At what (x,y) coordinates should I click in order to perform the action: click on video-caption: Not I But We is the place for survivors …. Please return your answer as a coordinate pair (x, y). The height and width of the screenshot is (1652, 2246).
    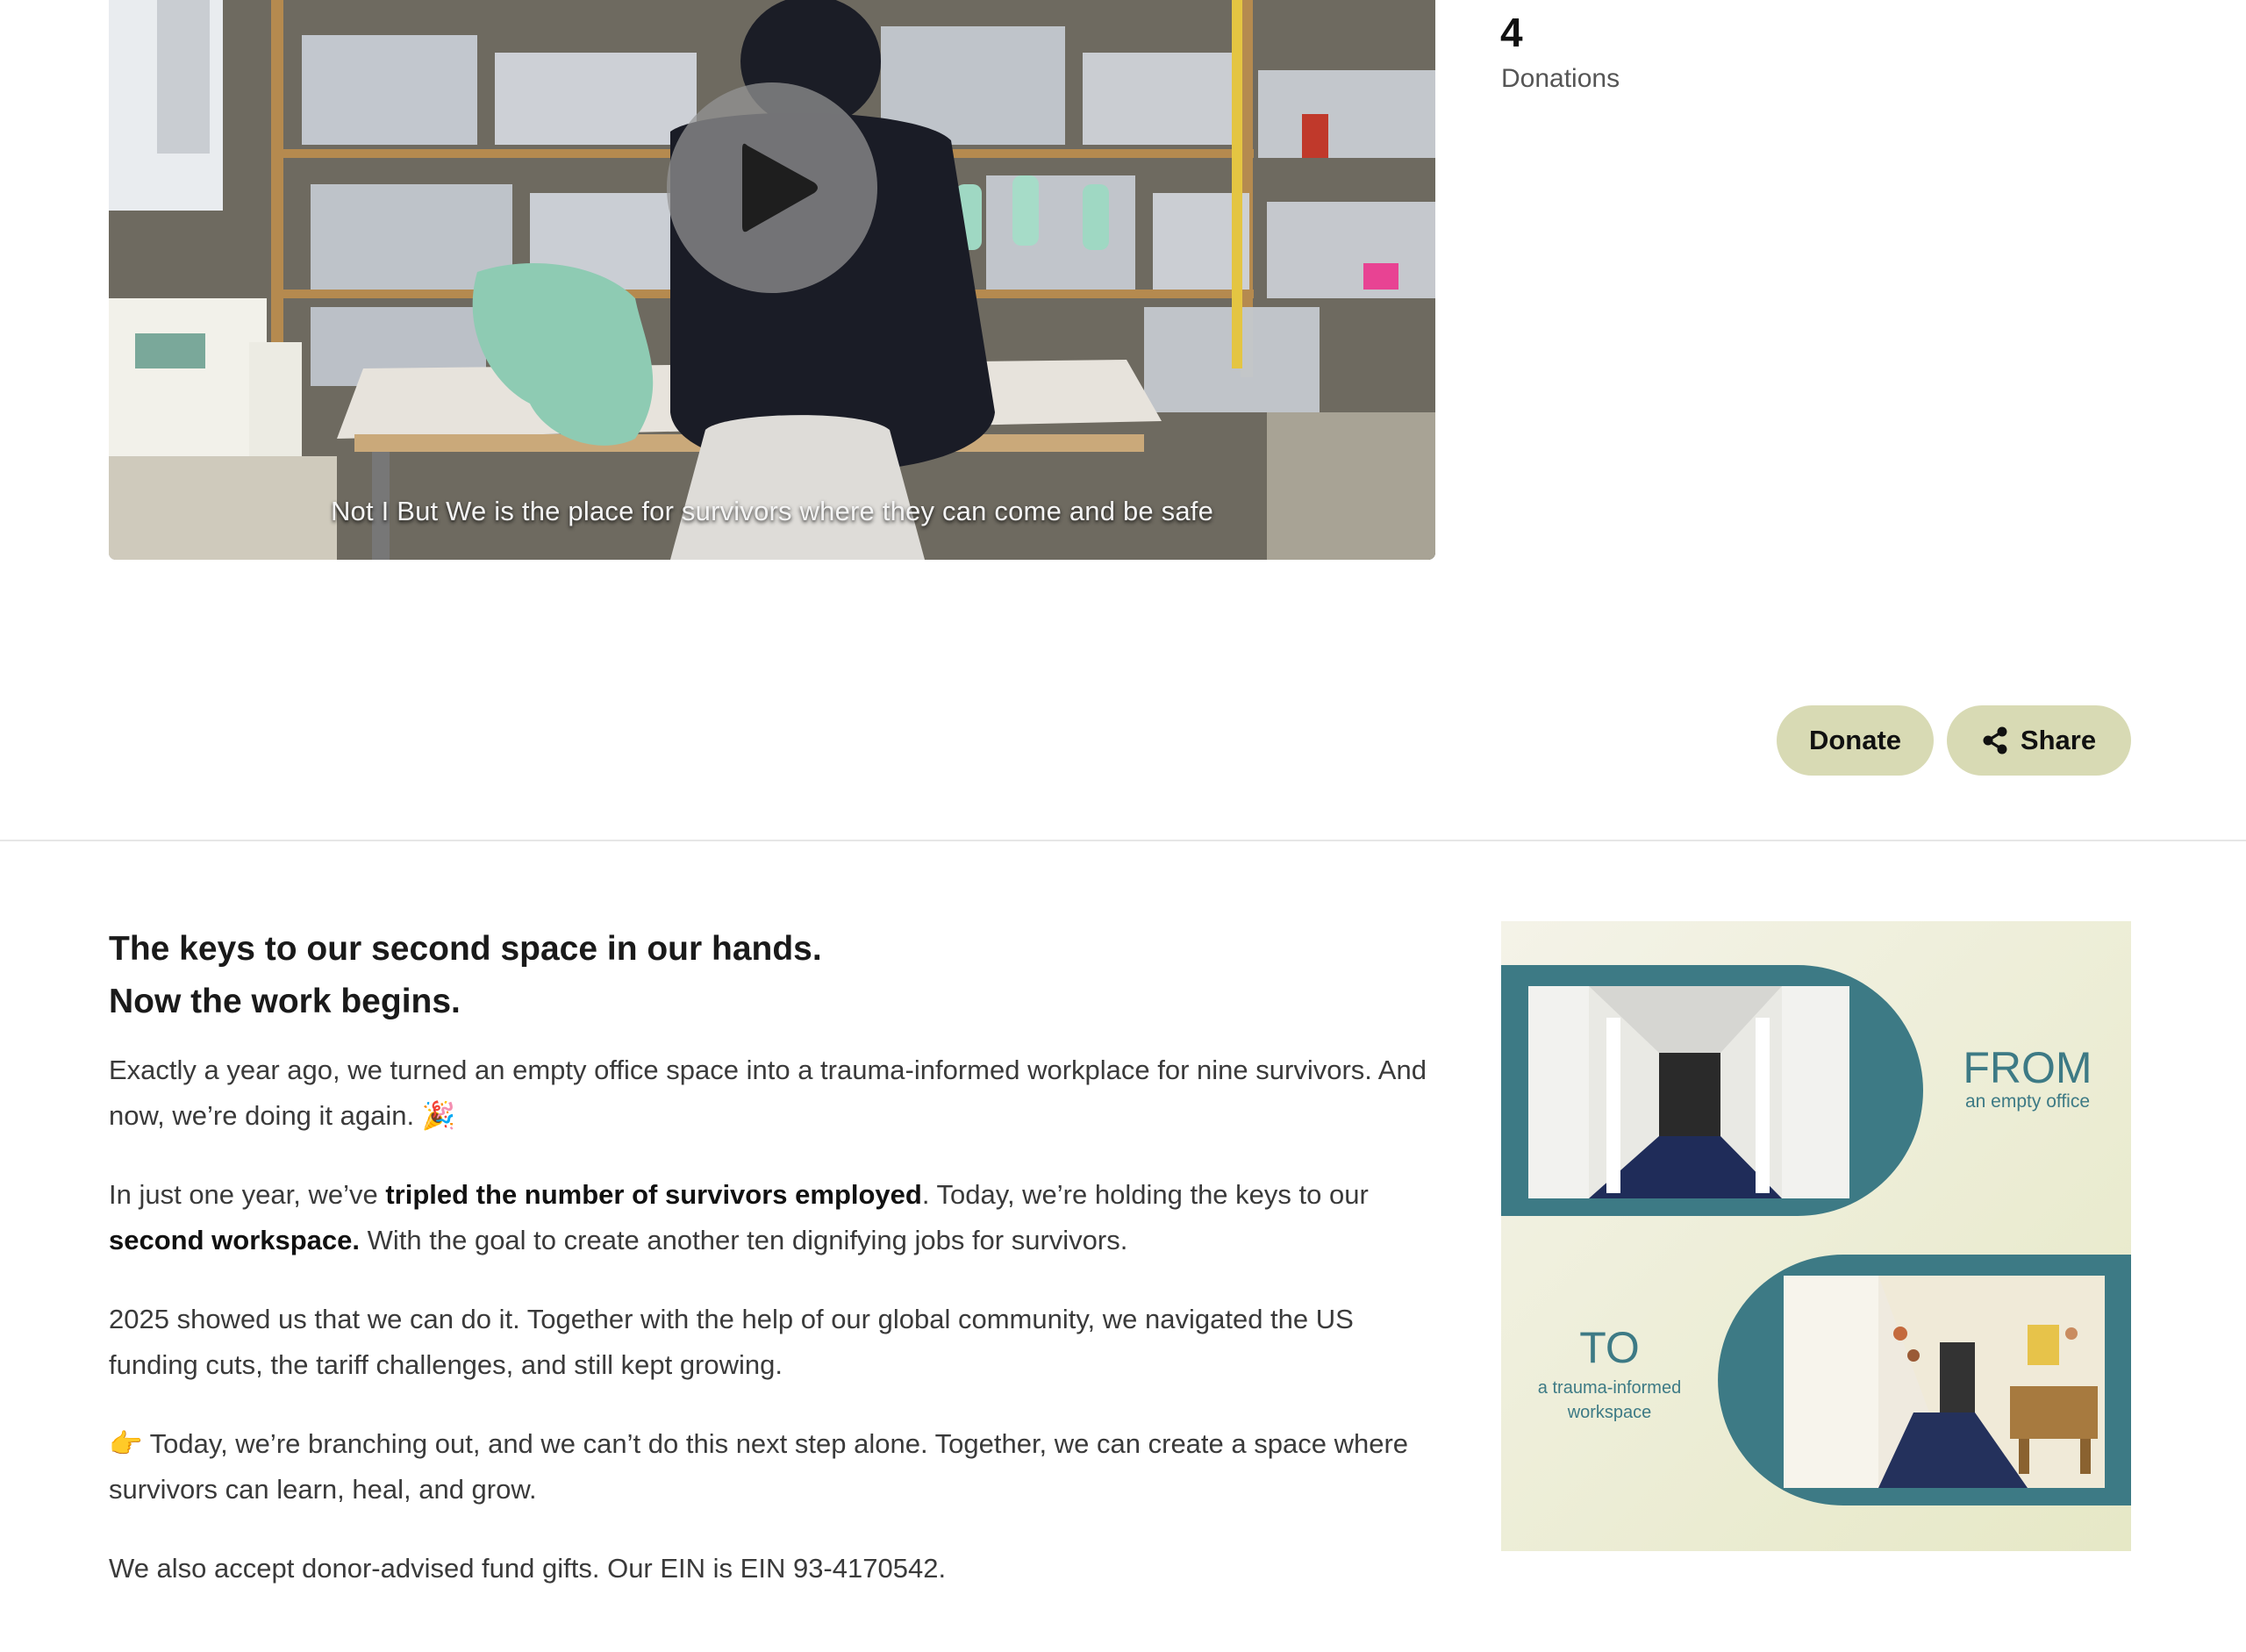
    Looking at the image, I should click on (772, 511).